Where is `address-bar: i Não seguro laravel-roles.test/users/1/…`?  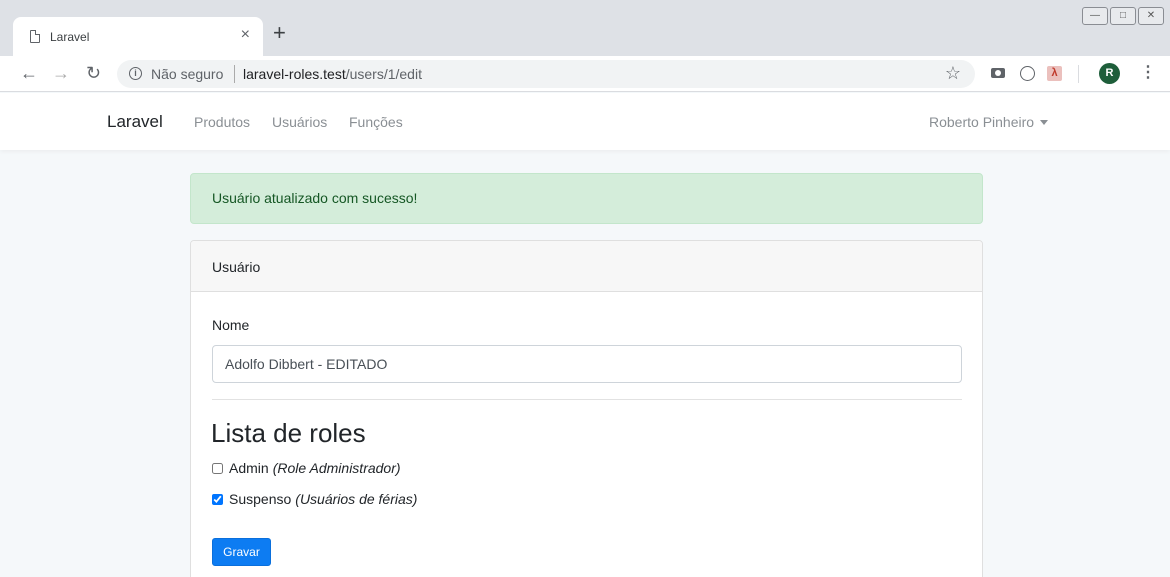 address-bar: i Não seguro laravel-roles.test/users/1/… is located at coordinates (546, 74).